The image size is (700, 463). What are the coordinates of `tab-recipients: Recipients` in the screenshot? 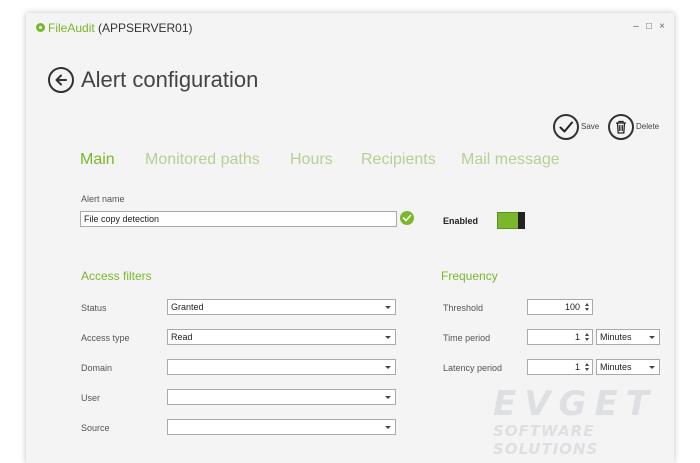 It's located at (398, 160).